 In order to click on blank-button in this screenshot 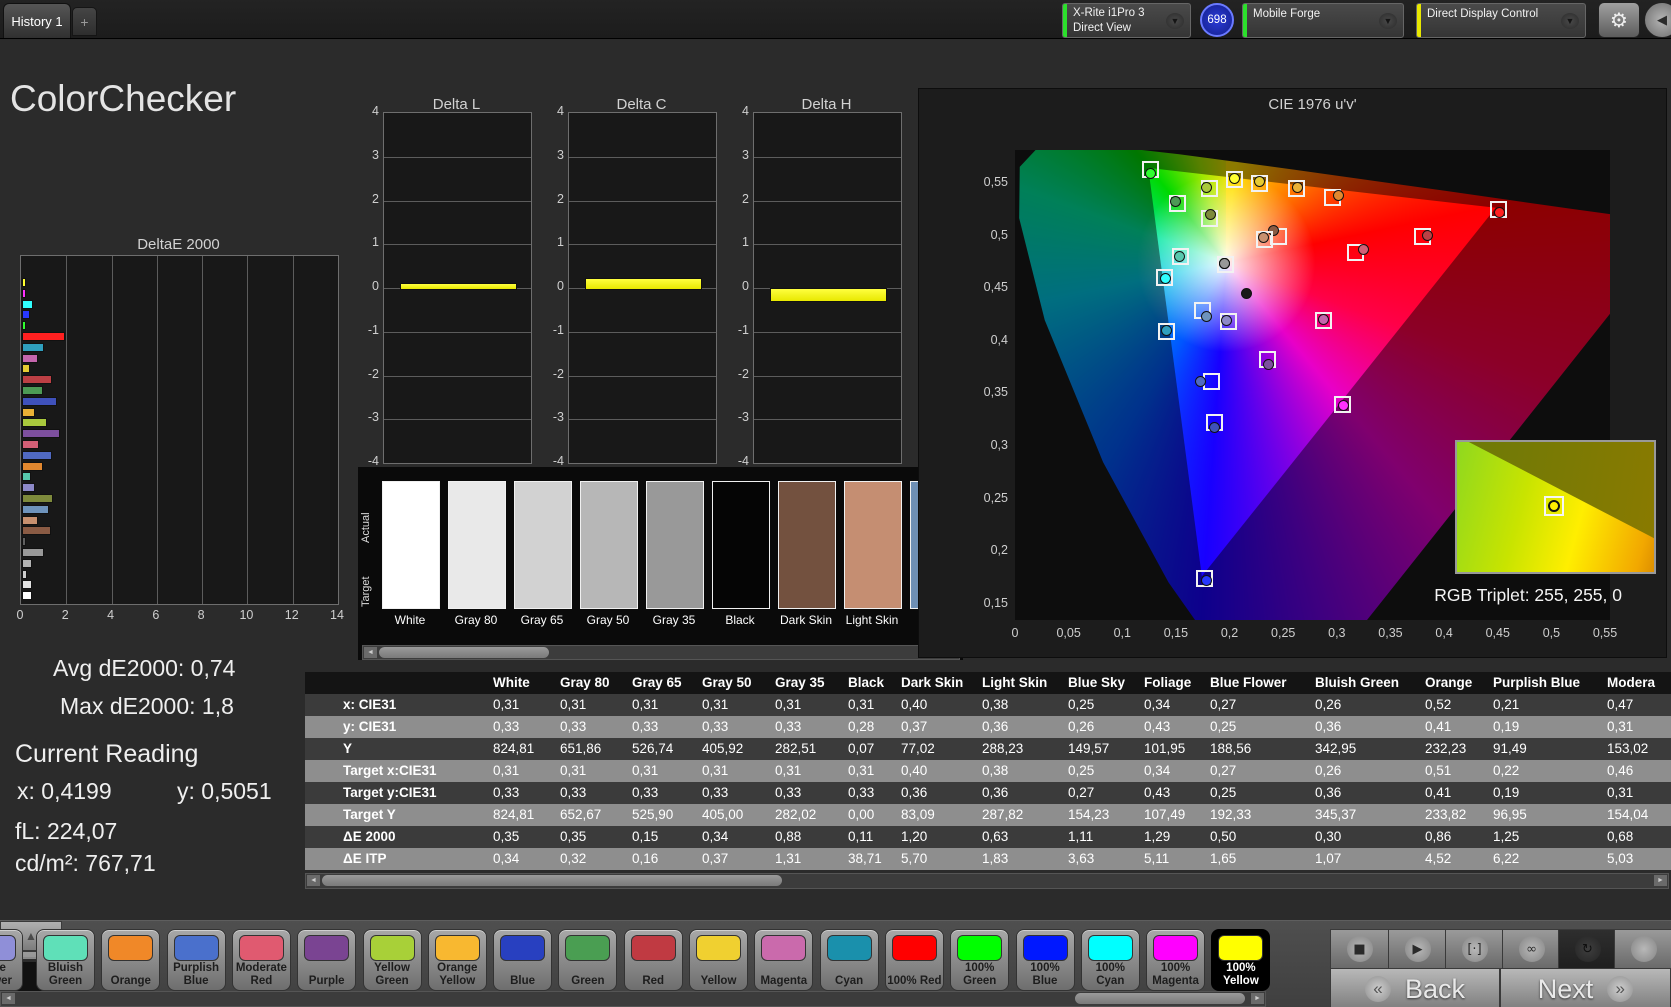, I will do `click(1642, 949)`.